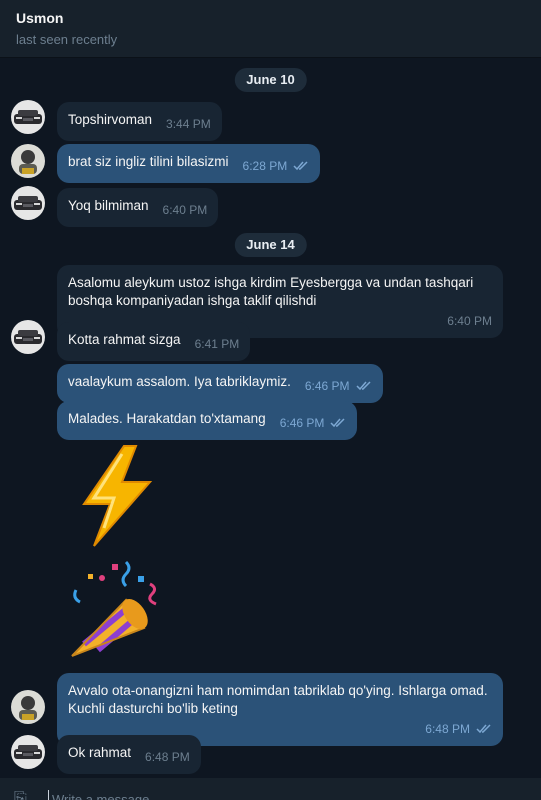  Describe the element at coordinates (148, 161) in the screenshot. I see `message-text: brat siz ingliz tilini bilasizmi` at that location.